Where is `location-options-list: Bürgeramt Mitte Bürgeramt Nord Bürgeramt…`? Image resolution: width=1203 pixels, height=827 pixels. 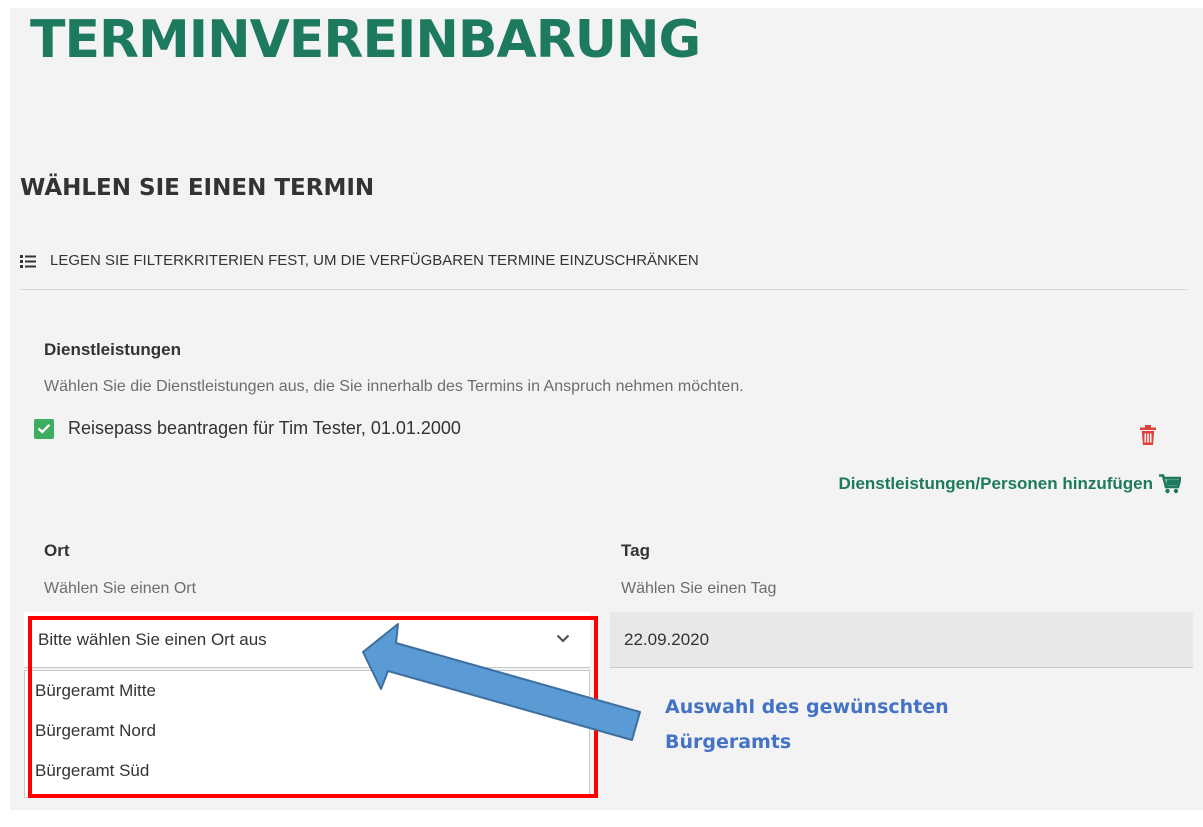 location-options-list: Bürgeramt Mitte Bürgeramt Nord Bürgeramt… is located at coordinates (307, 734).